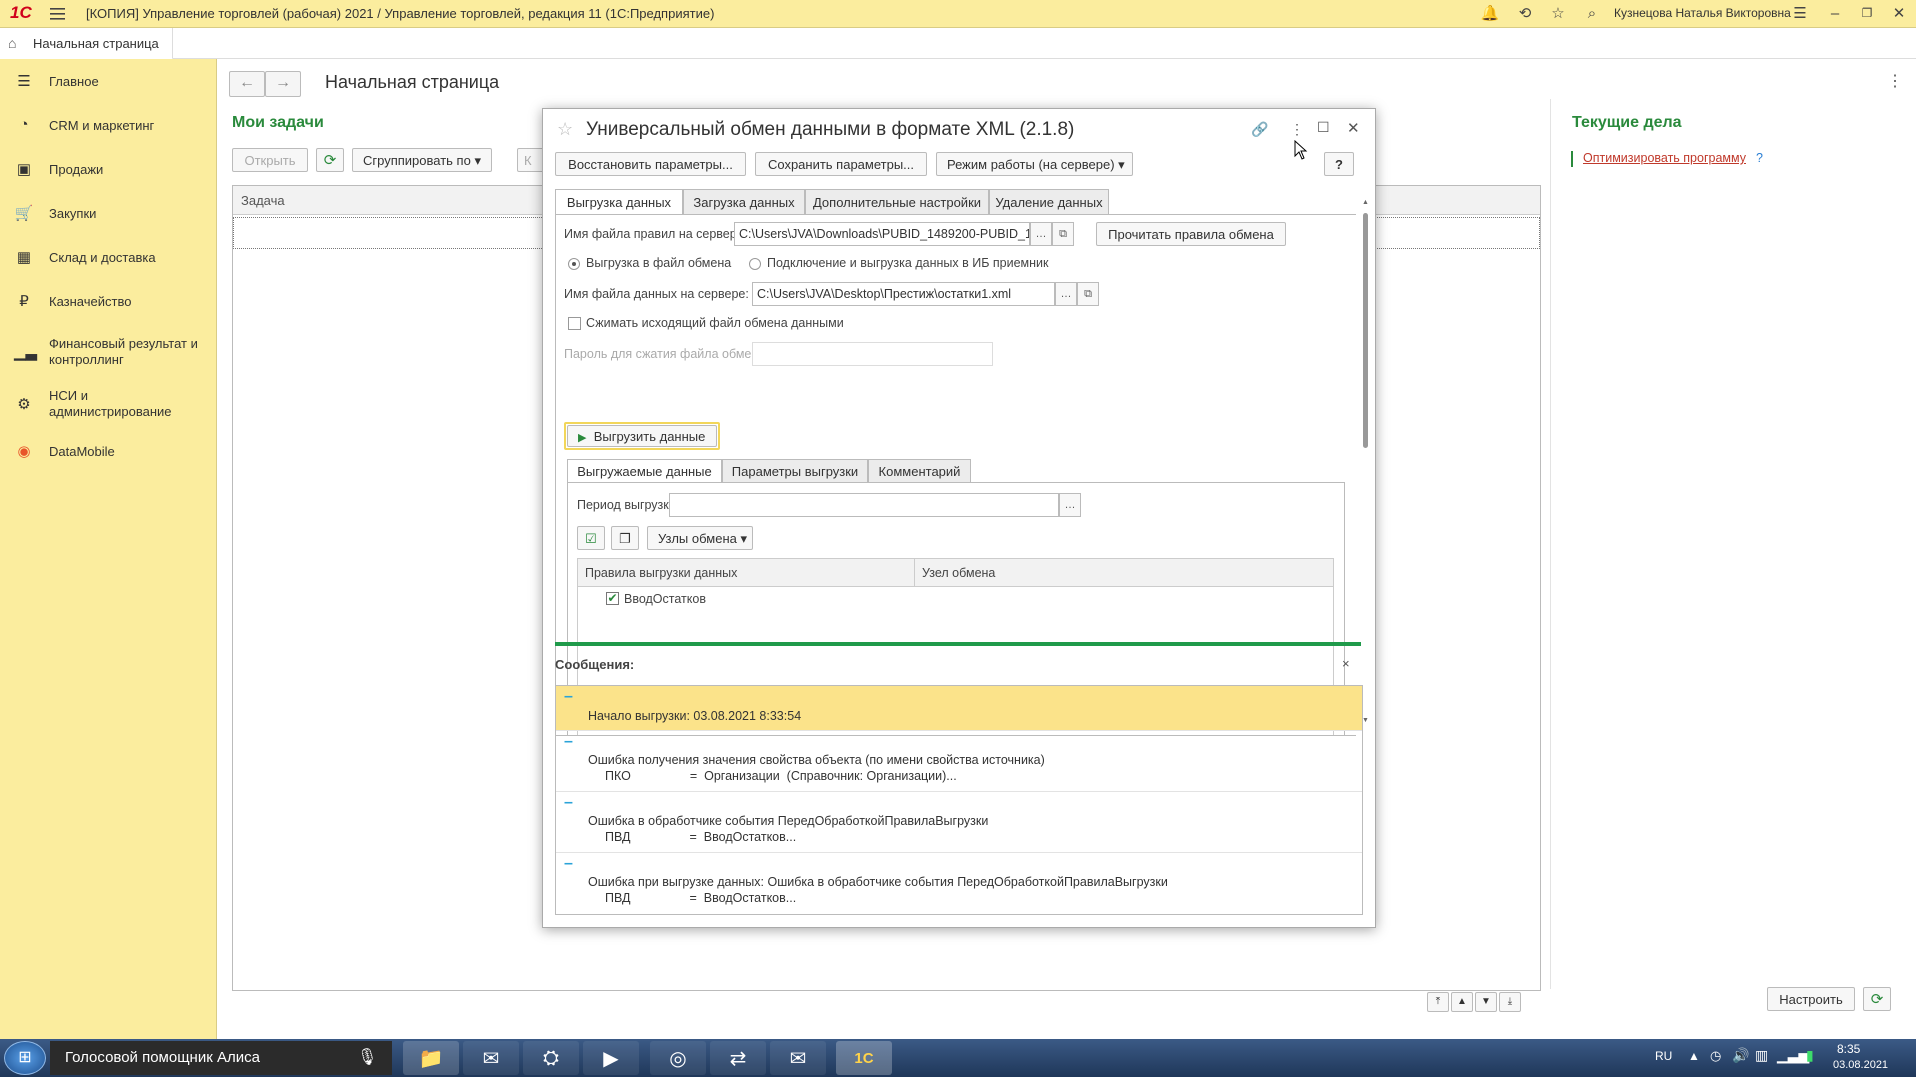 The width and height of the screenshot is (1916, 1077). I want to click on battery-icon: ▮, so click(1810, 1055).